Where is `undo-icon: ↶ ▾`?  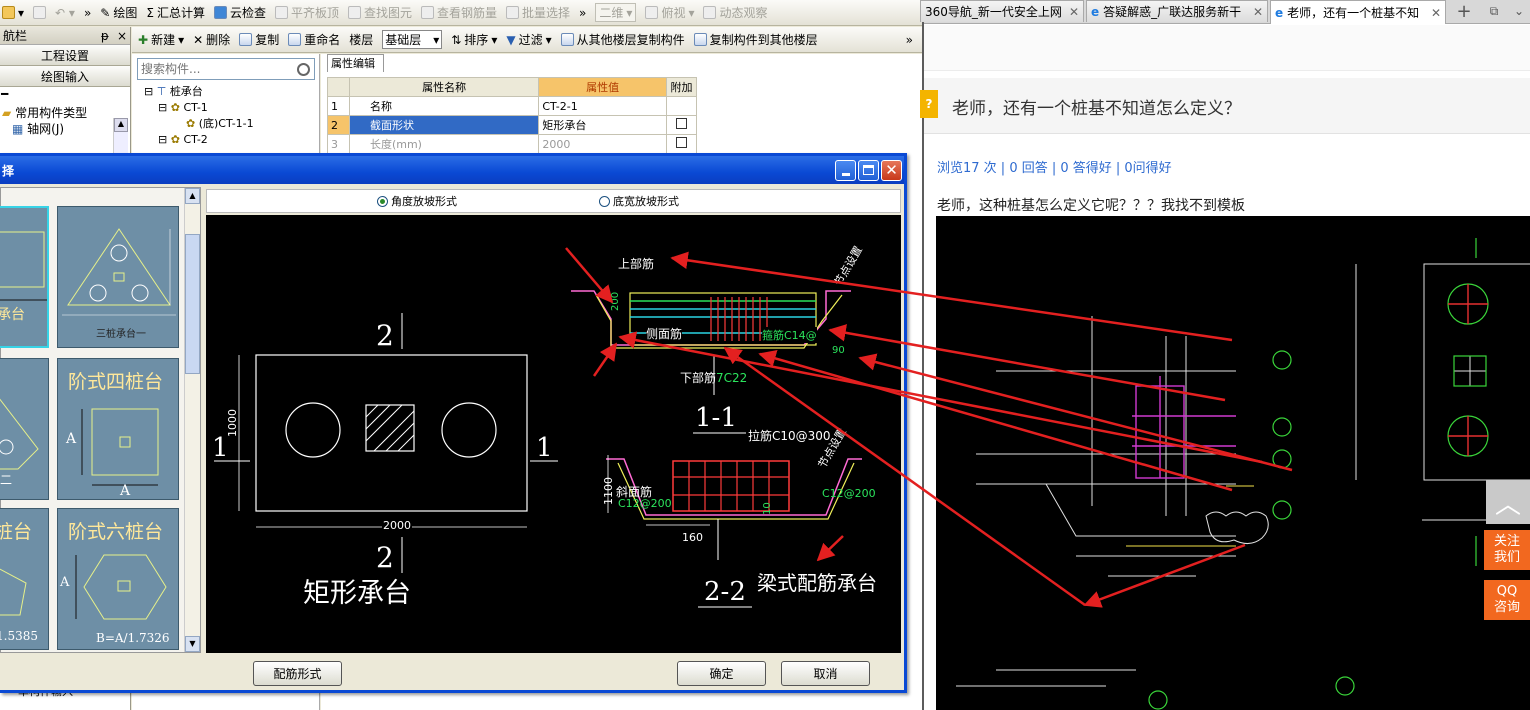 undo-icon: ↶ ▾ is located at coordinates (65, 13).